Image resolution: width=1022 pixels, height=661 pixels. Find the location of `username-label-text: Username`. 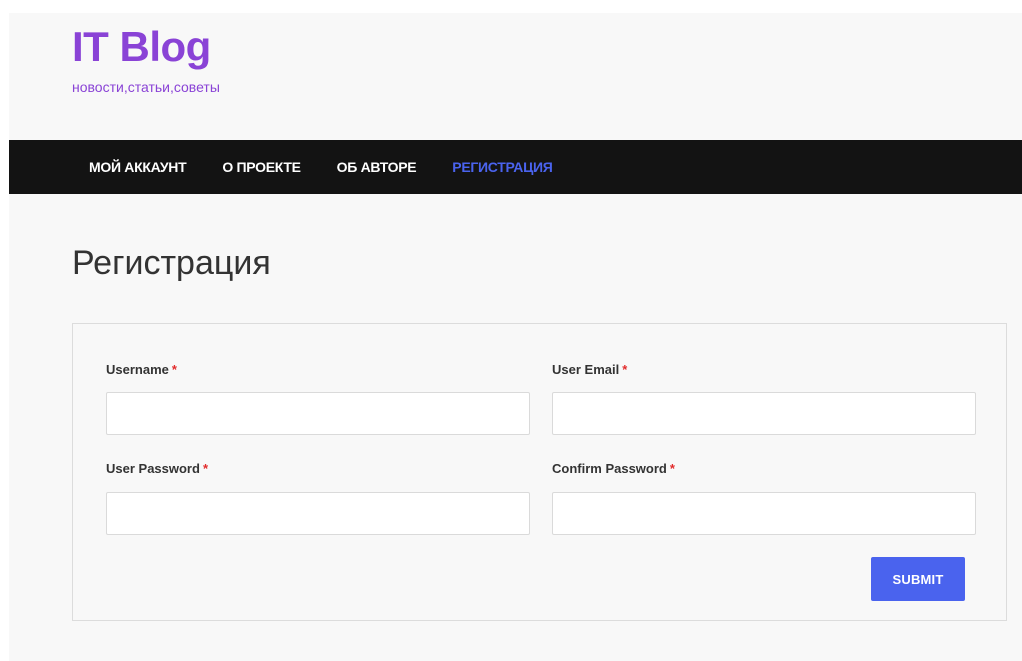

username-label-text: Username is located at coordinates (137, 369).